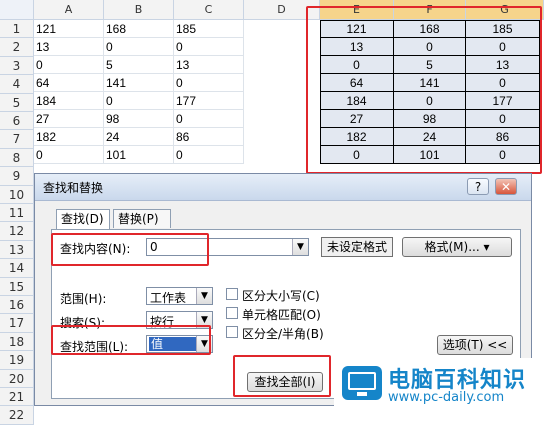  Describe the element at coordinates (357, 101) in the screenshot. I see `selected-table-cell: 184` at that location.